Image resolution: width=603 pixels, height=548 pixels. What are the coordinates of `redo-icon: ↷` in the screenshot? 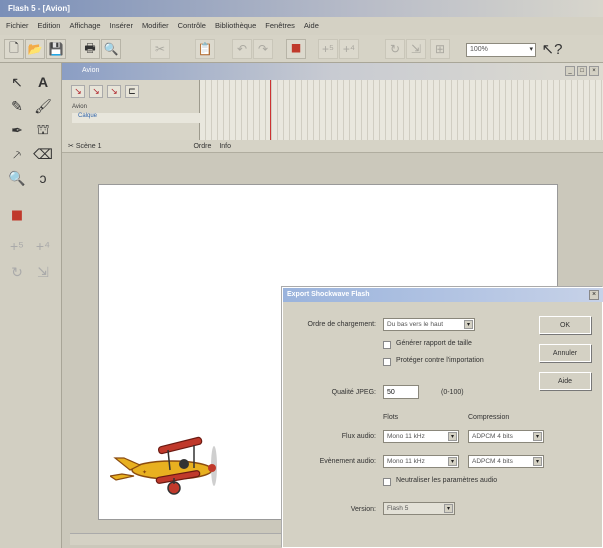 It's located at (263, 49).